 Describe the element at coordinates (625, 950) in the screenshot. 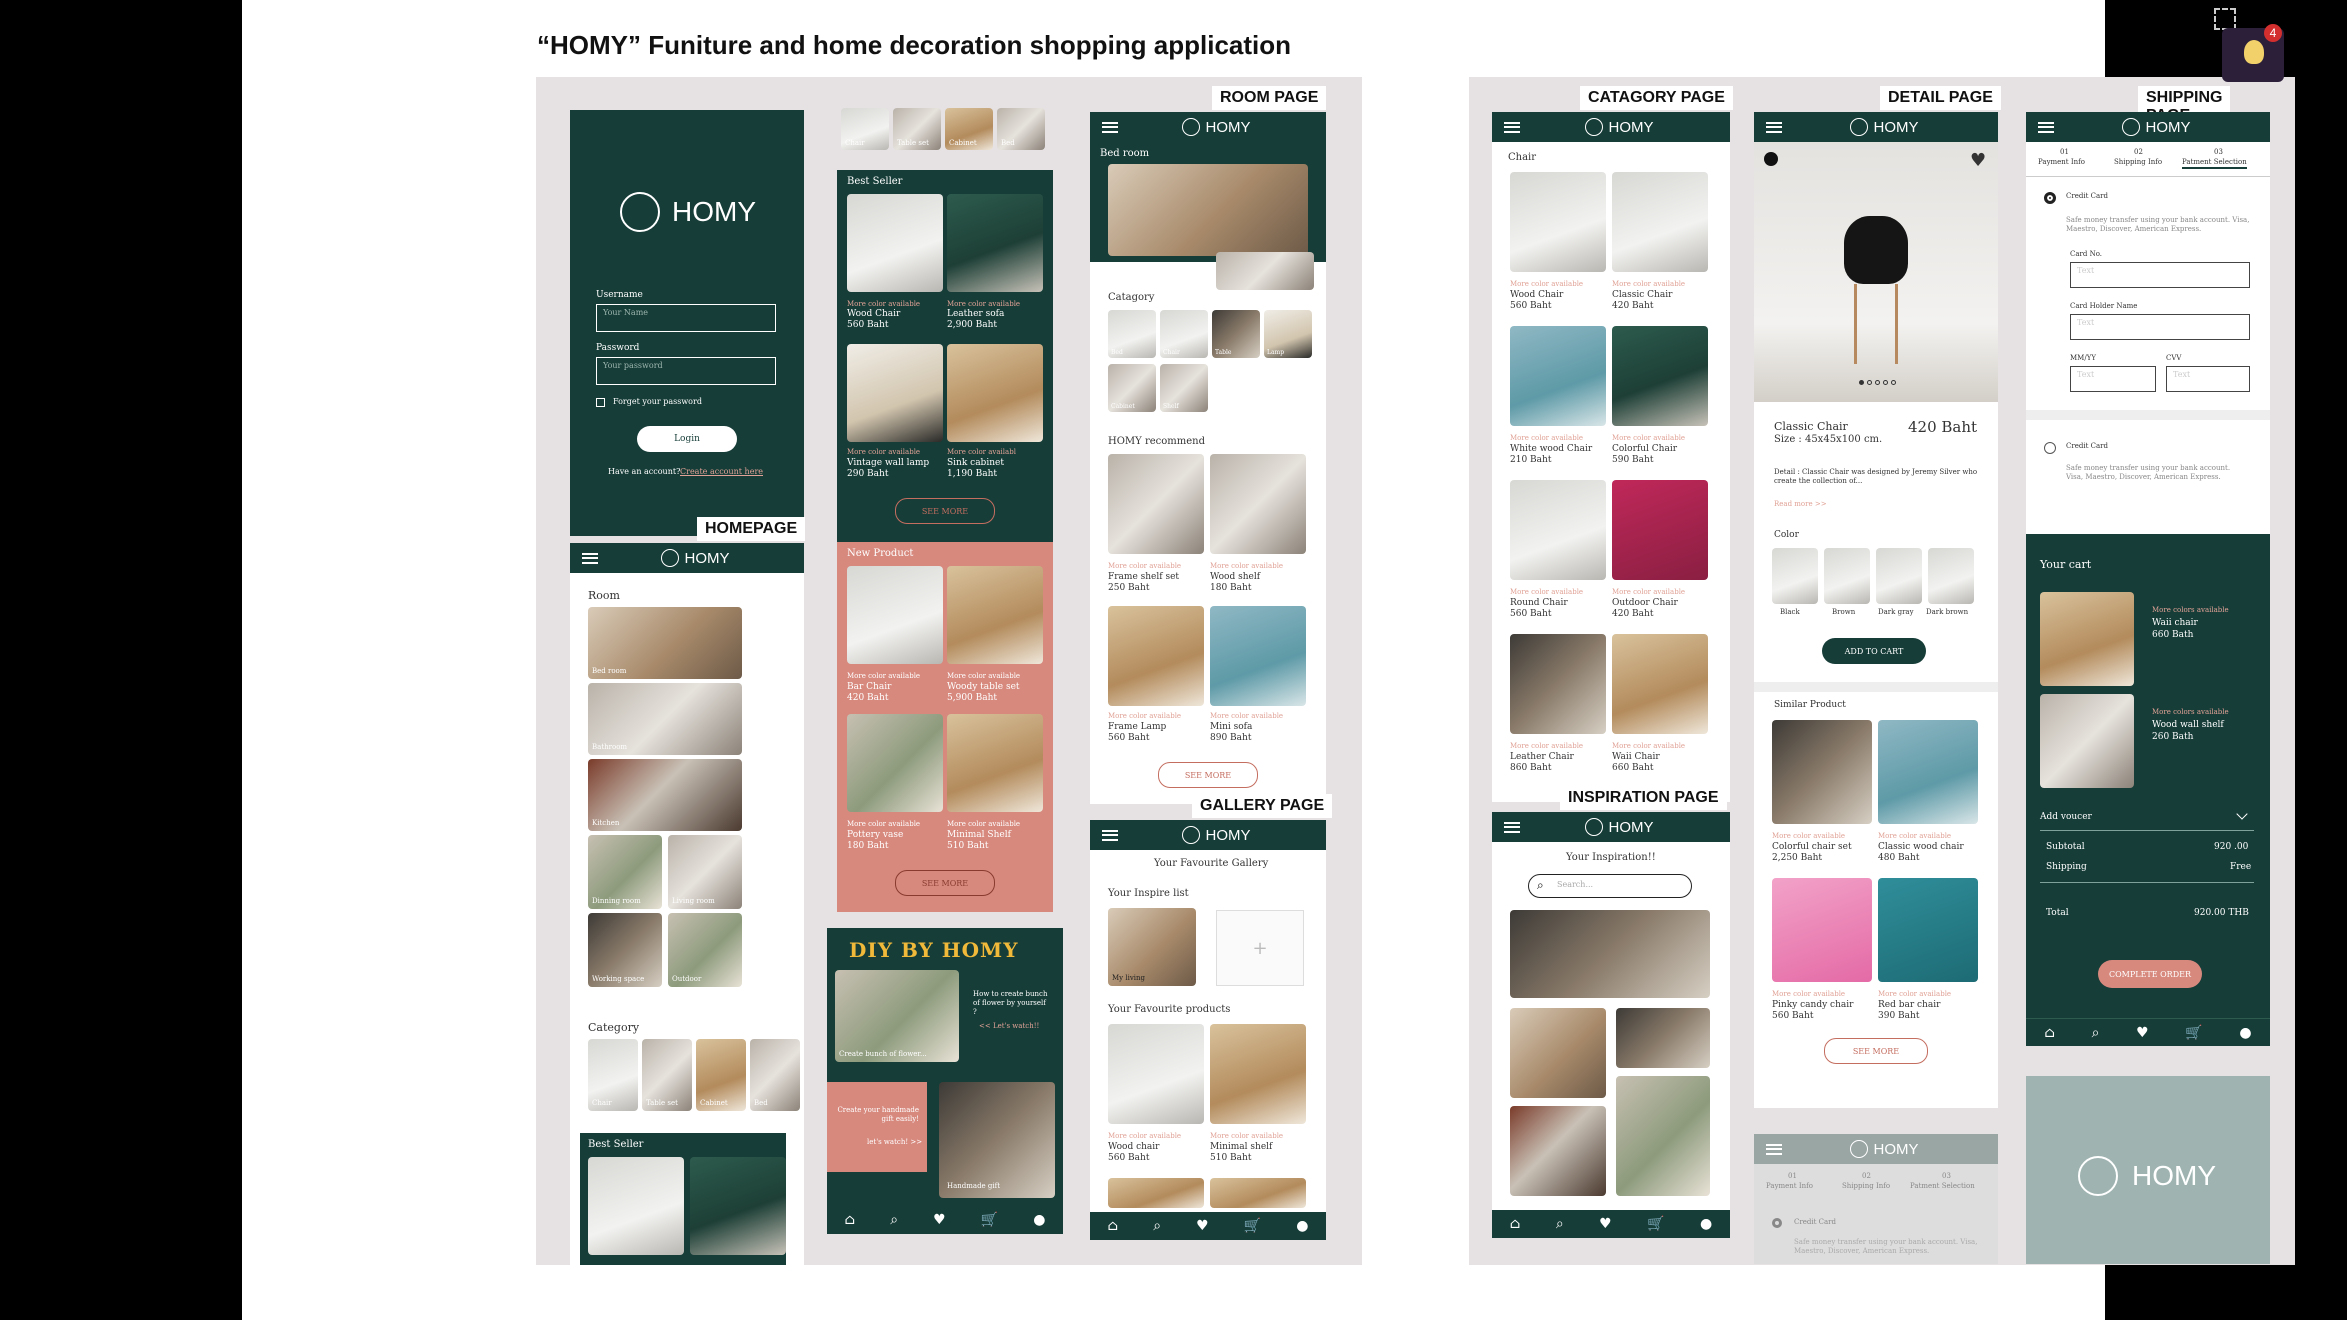

I see `room-card: Working space` at that location.